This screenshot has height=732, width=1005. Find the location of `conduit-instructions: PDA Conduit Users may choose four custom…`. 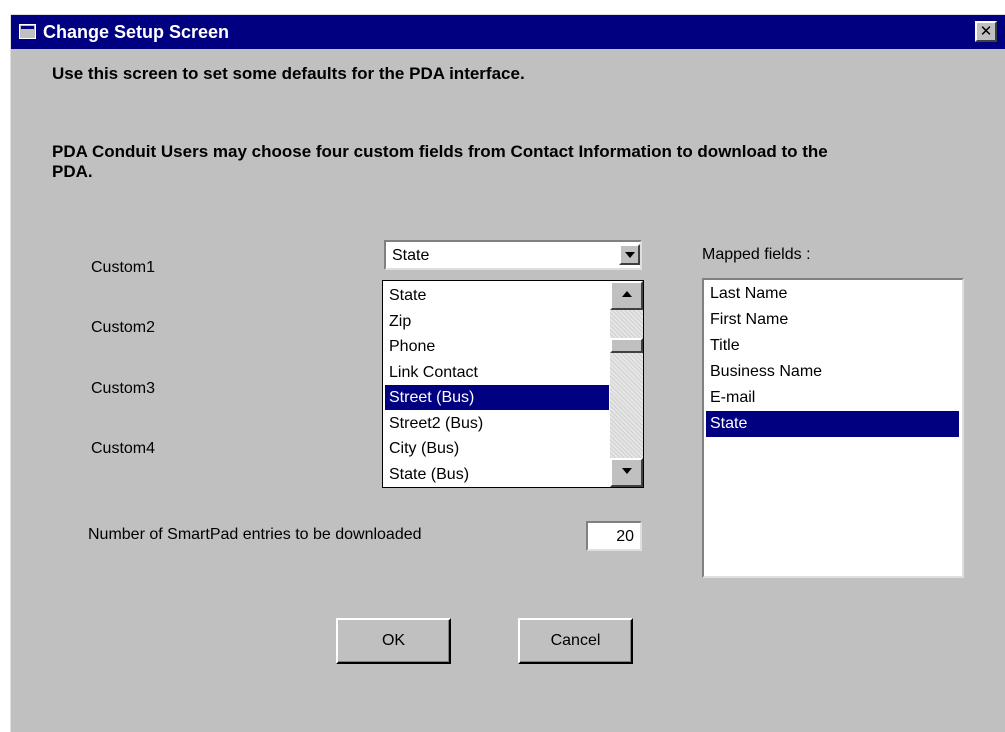

conduit-instructions: PDA Conduit Users may choose four custom… is located at coordinates (440, 161).